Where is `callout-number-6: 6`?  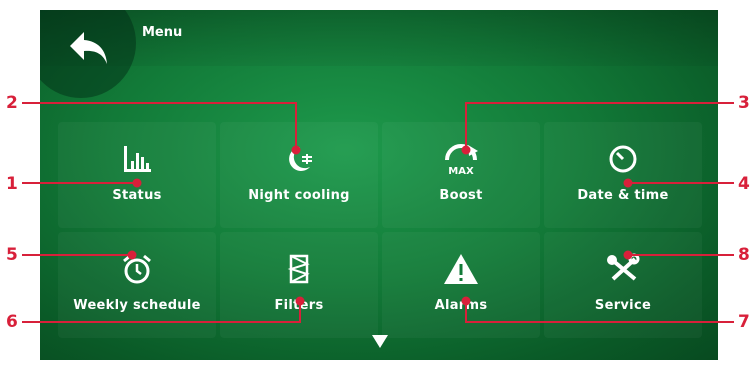 callout-number-6: 6 is located at coordinates (12, 322).